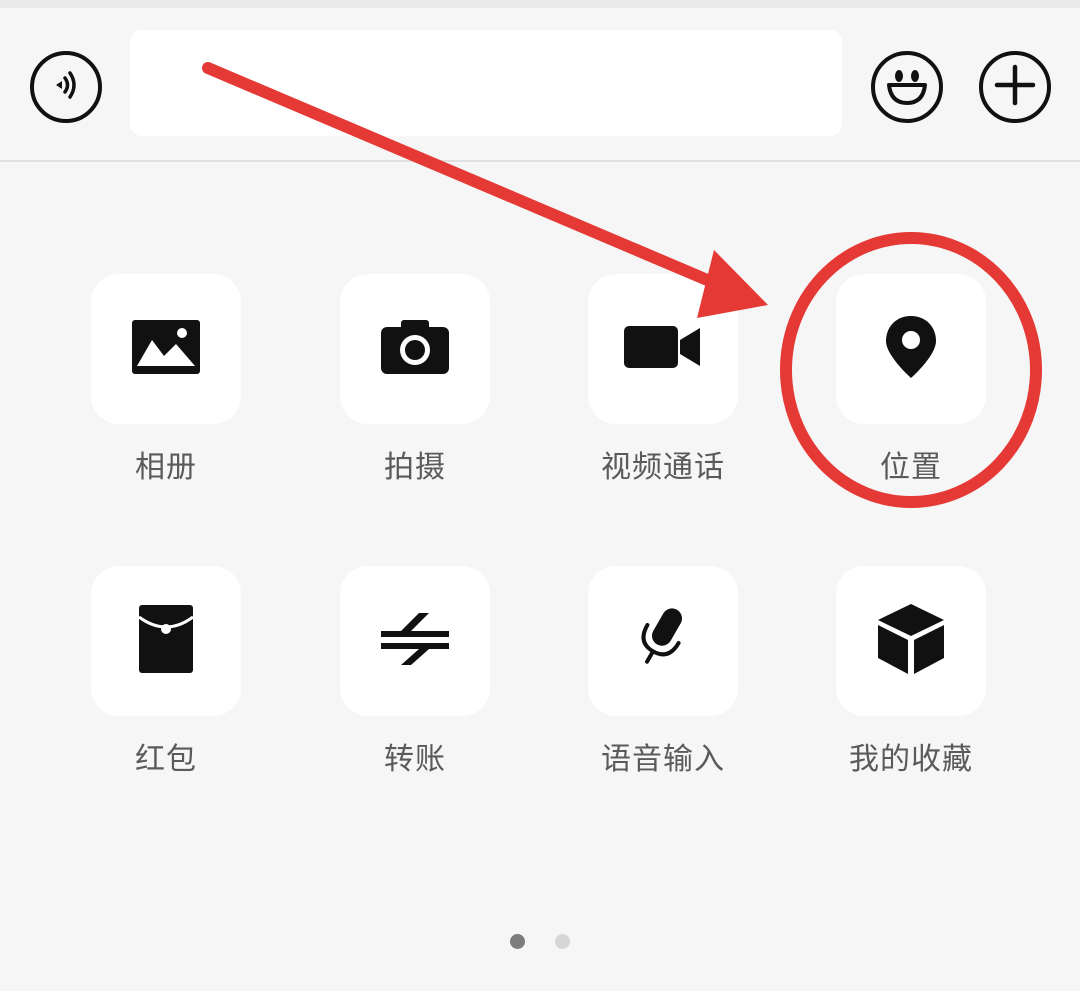 Image resolution: width=1080 pixels, height=991 pixels. I want to click on tile-camera-box, so click(415, 349).